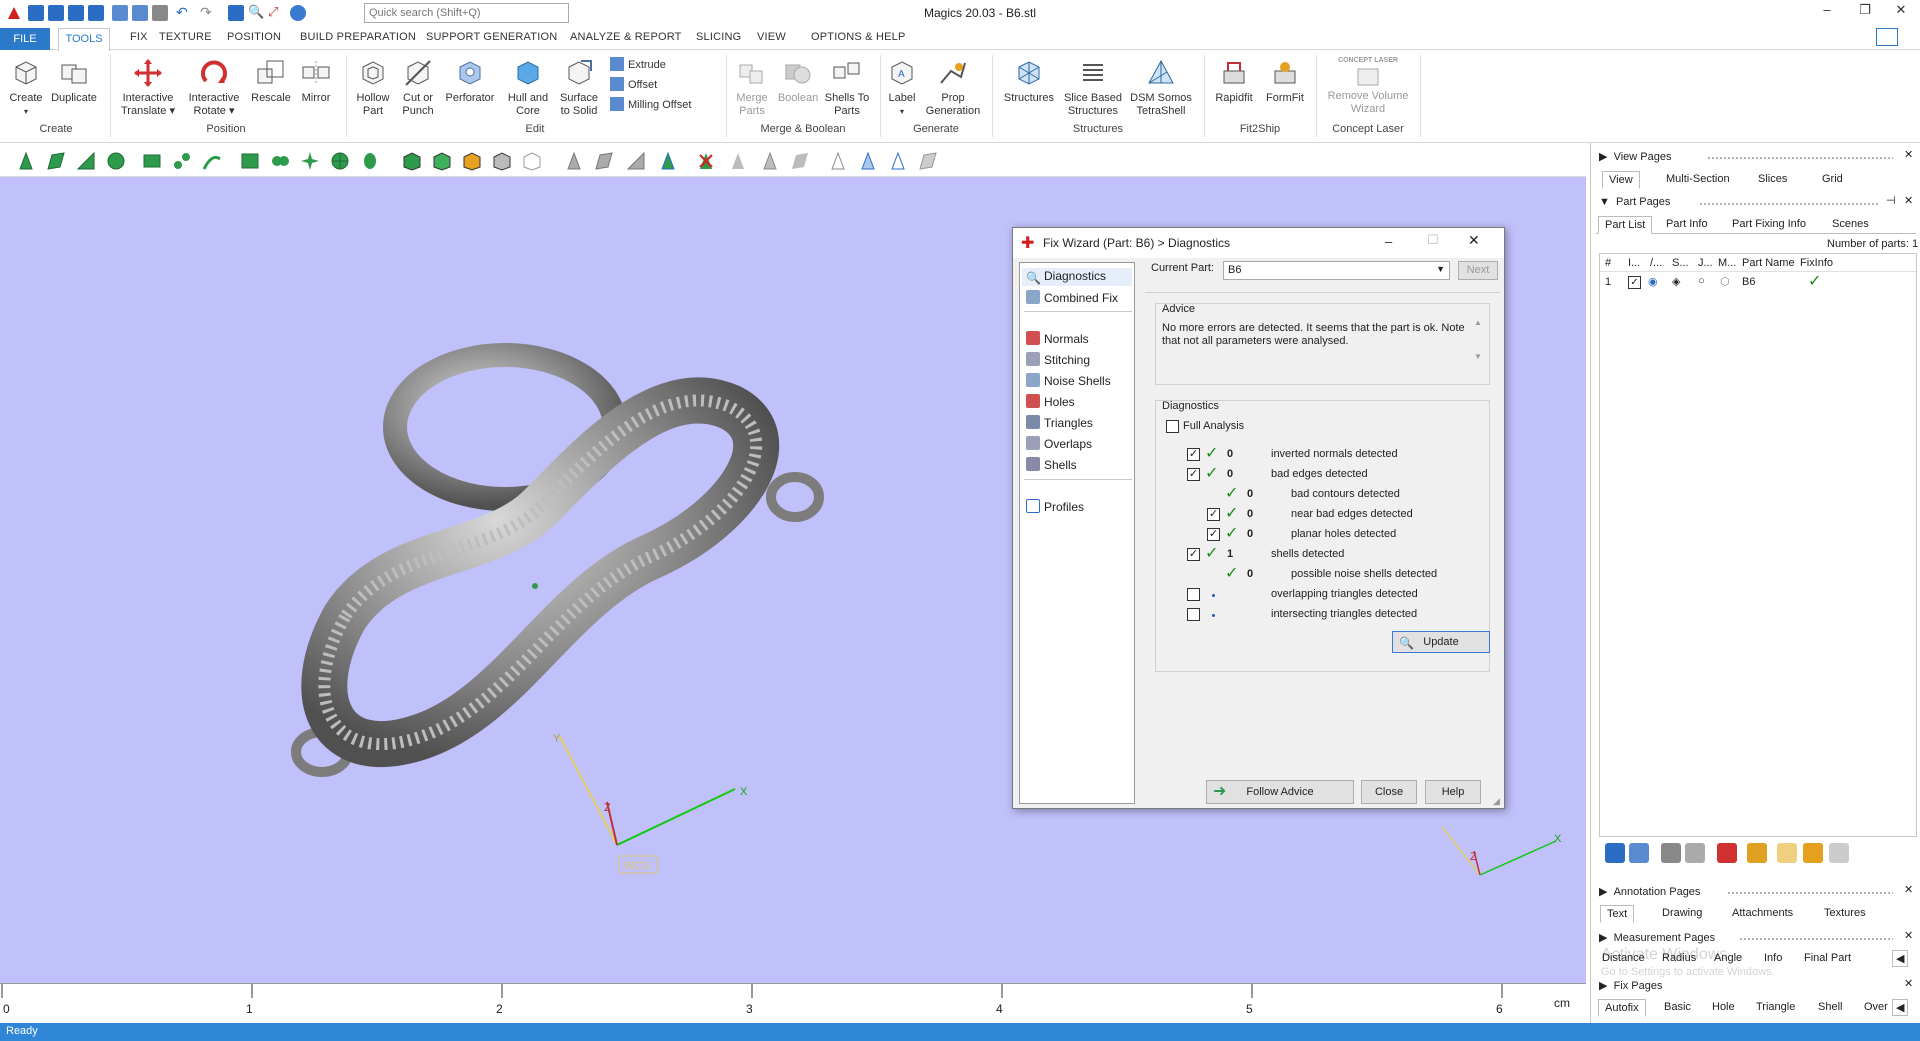 This screenshot has height=1041, width=1920. Describe the element at coordinates (1093, 87) in the screenshot. I see `slice-based-structures-button: Slice Based Structures` at that location.